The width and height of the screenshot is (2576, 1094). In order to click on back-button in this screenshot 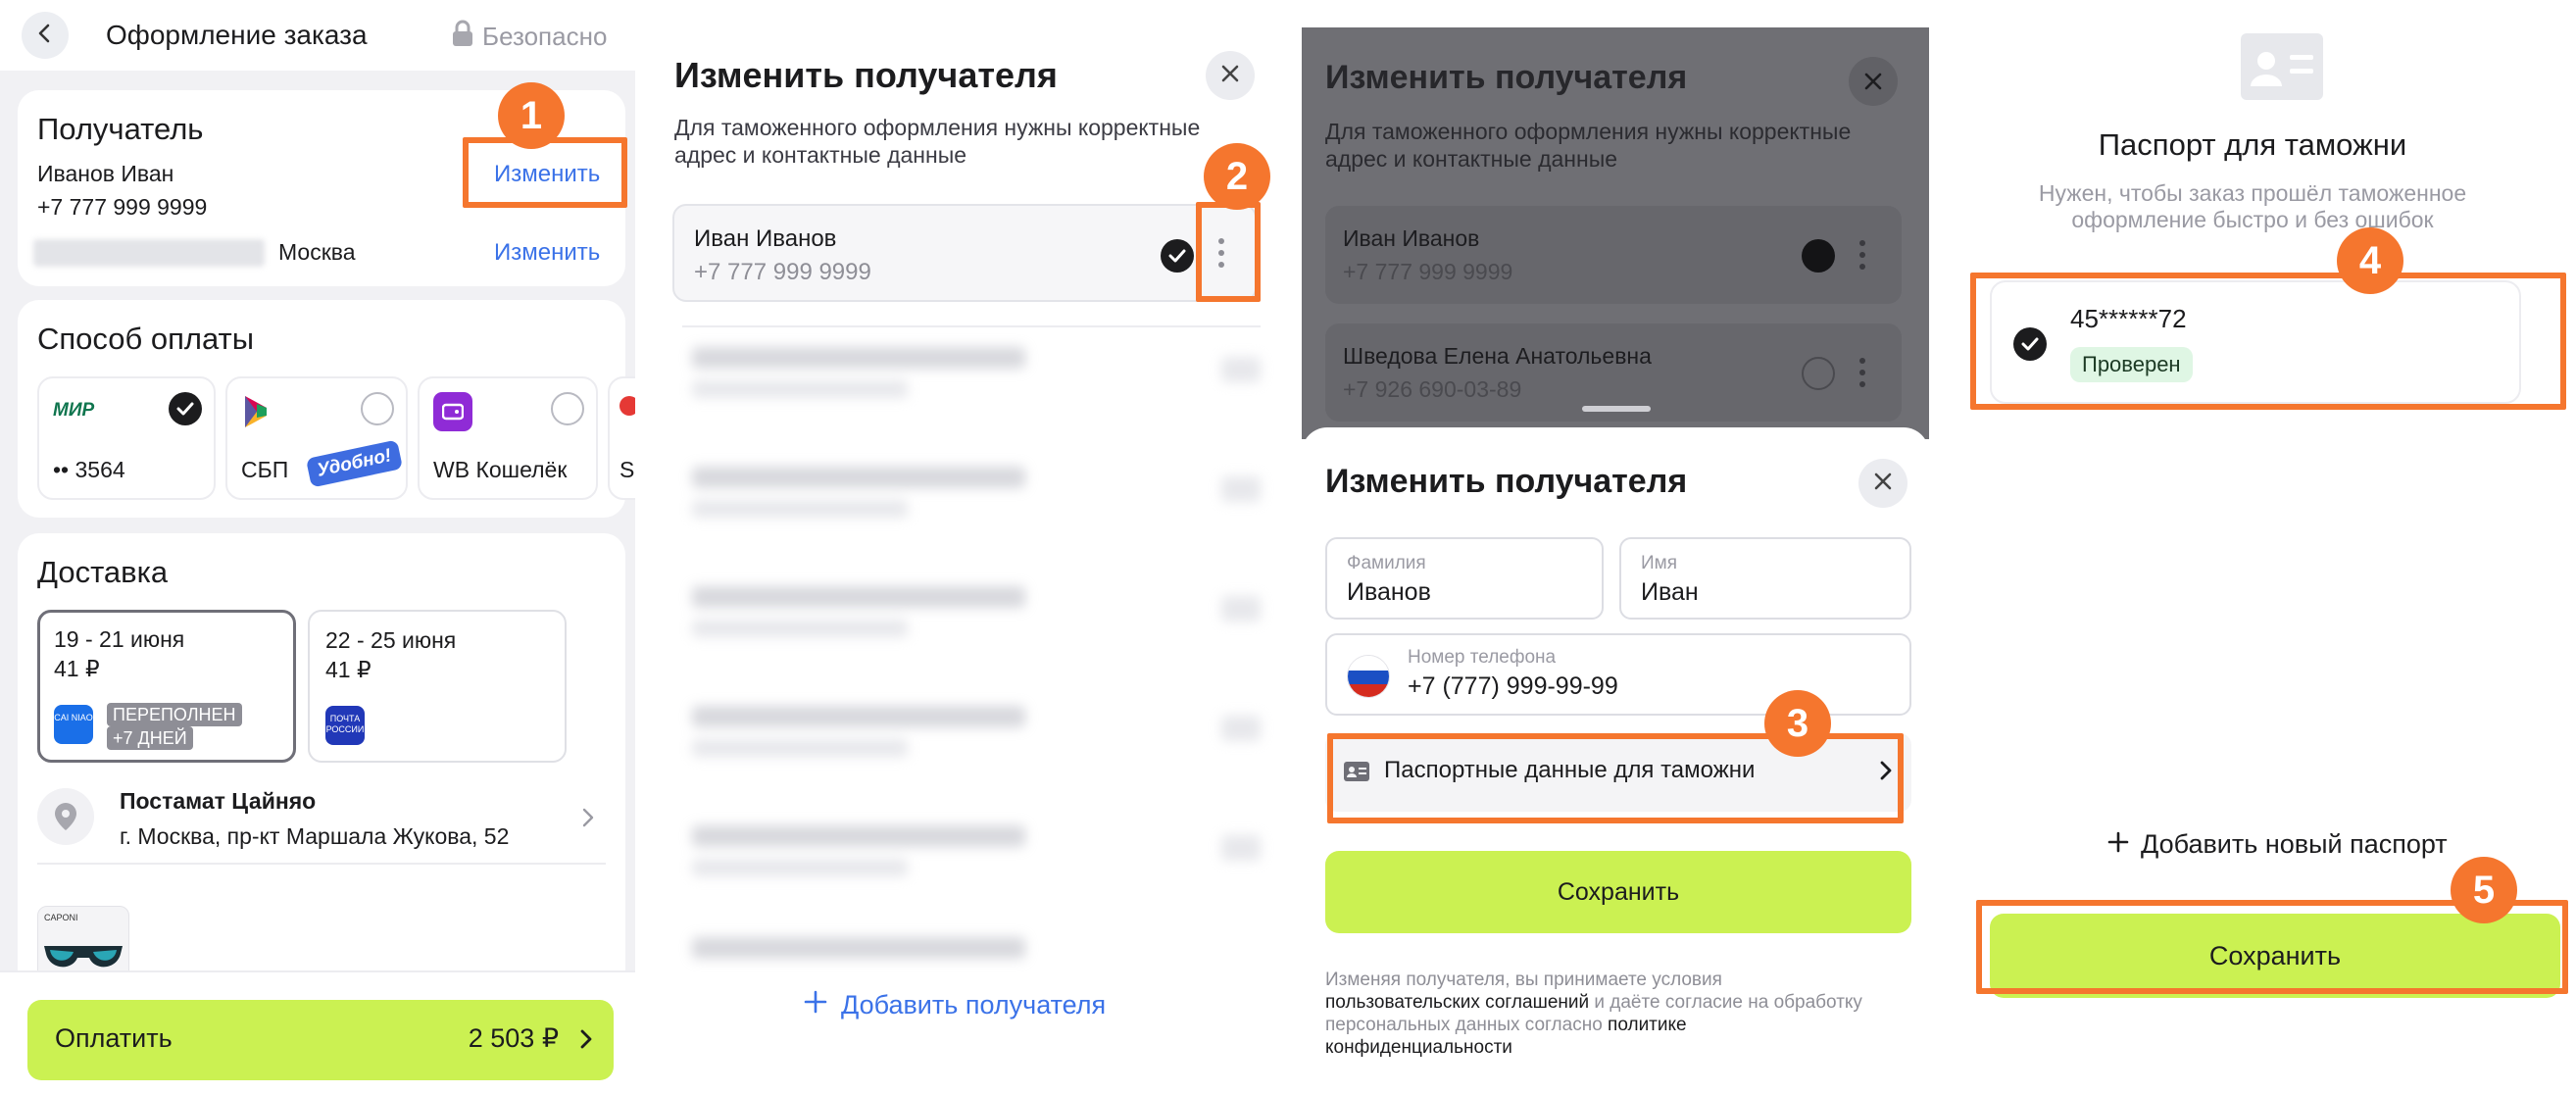, I will do `click(45, 35)`.